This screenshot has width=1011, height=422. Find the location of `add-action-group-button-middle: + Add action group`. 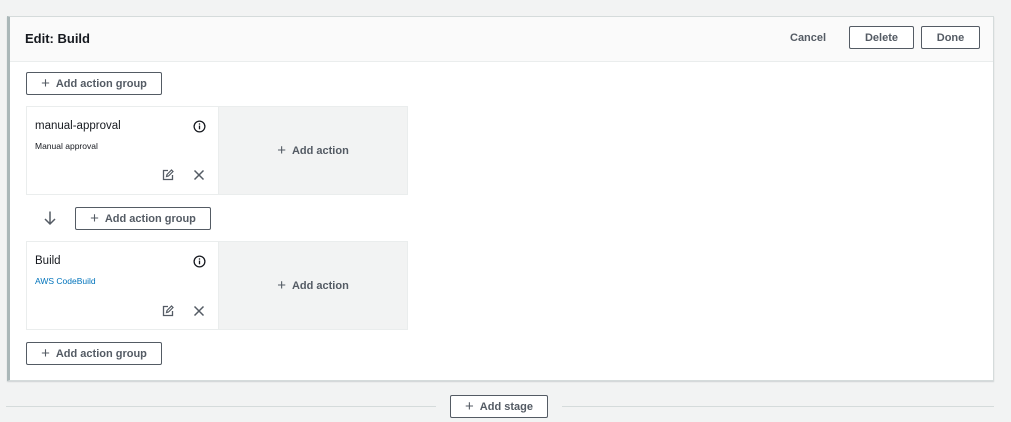

add-action-group-button-middle: + Add action group is located at coordinates (143, 218).